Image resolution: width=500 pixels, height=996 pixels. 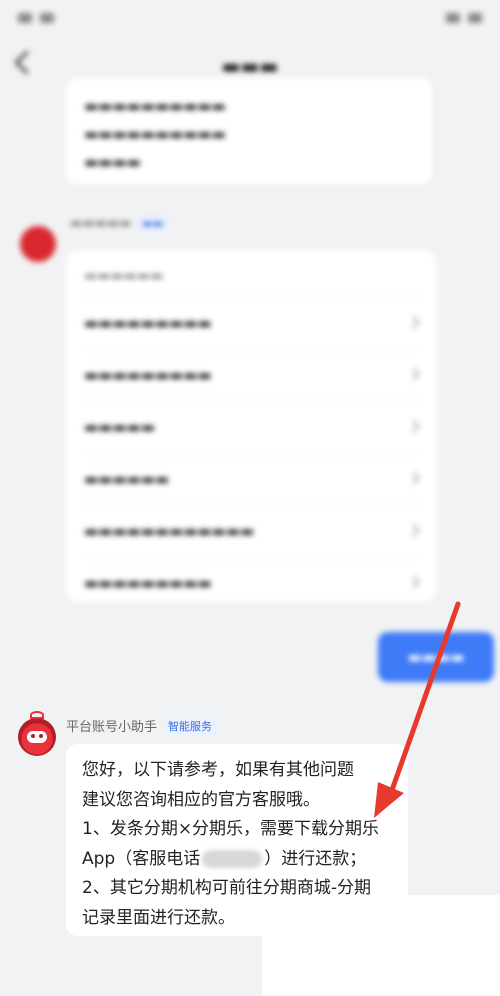 What do you see at coordinates (389, 800) in the screenshot?
I see `arrow-head` at bounding box center [389, 800].